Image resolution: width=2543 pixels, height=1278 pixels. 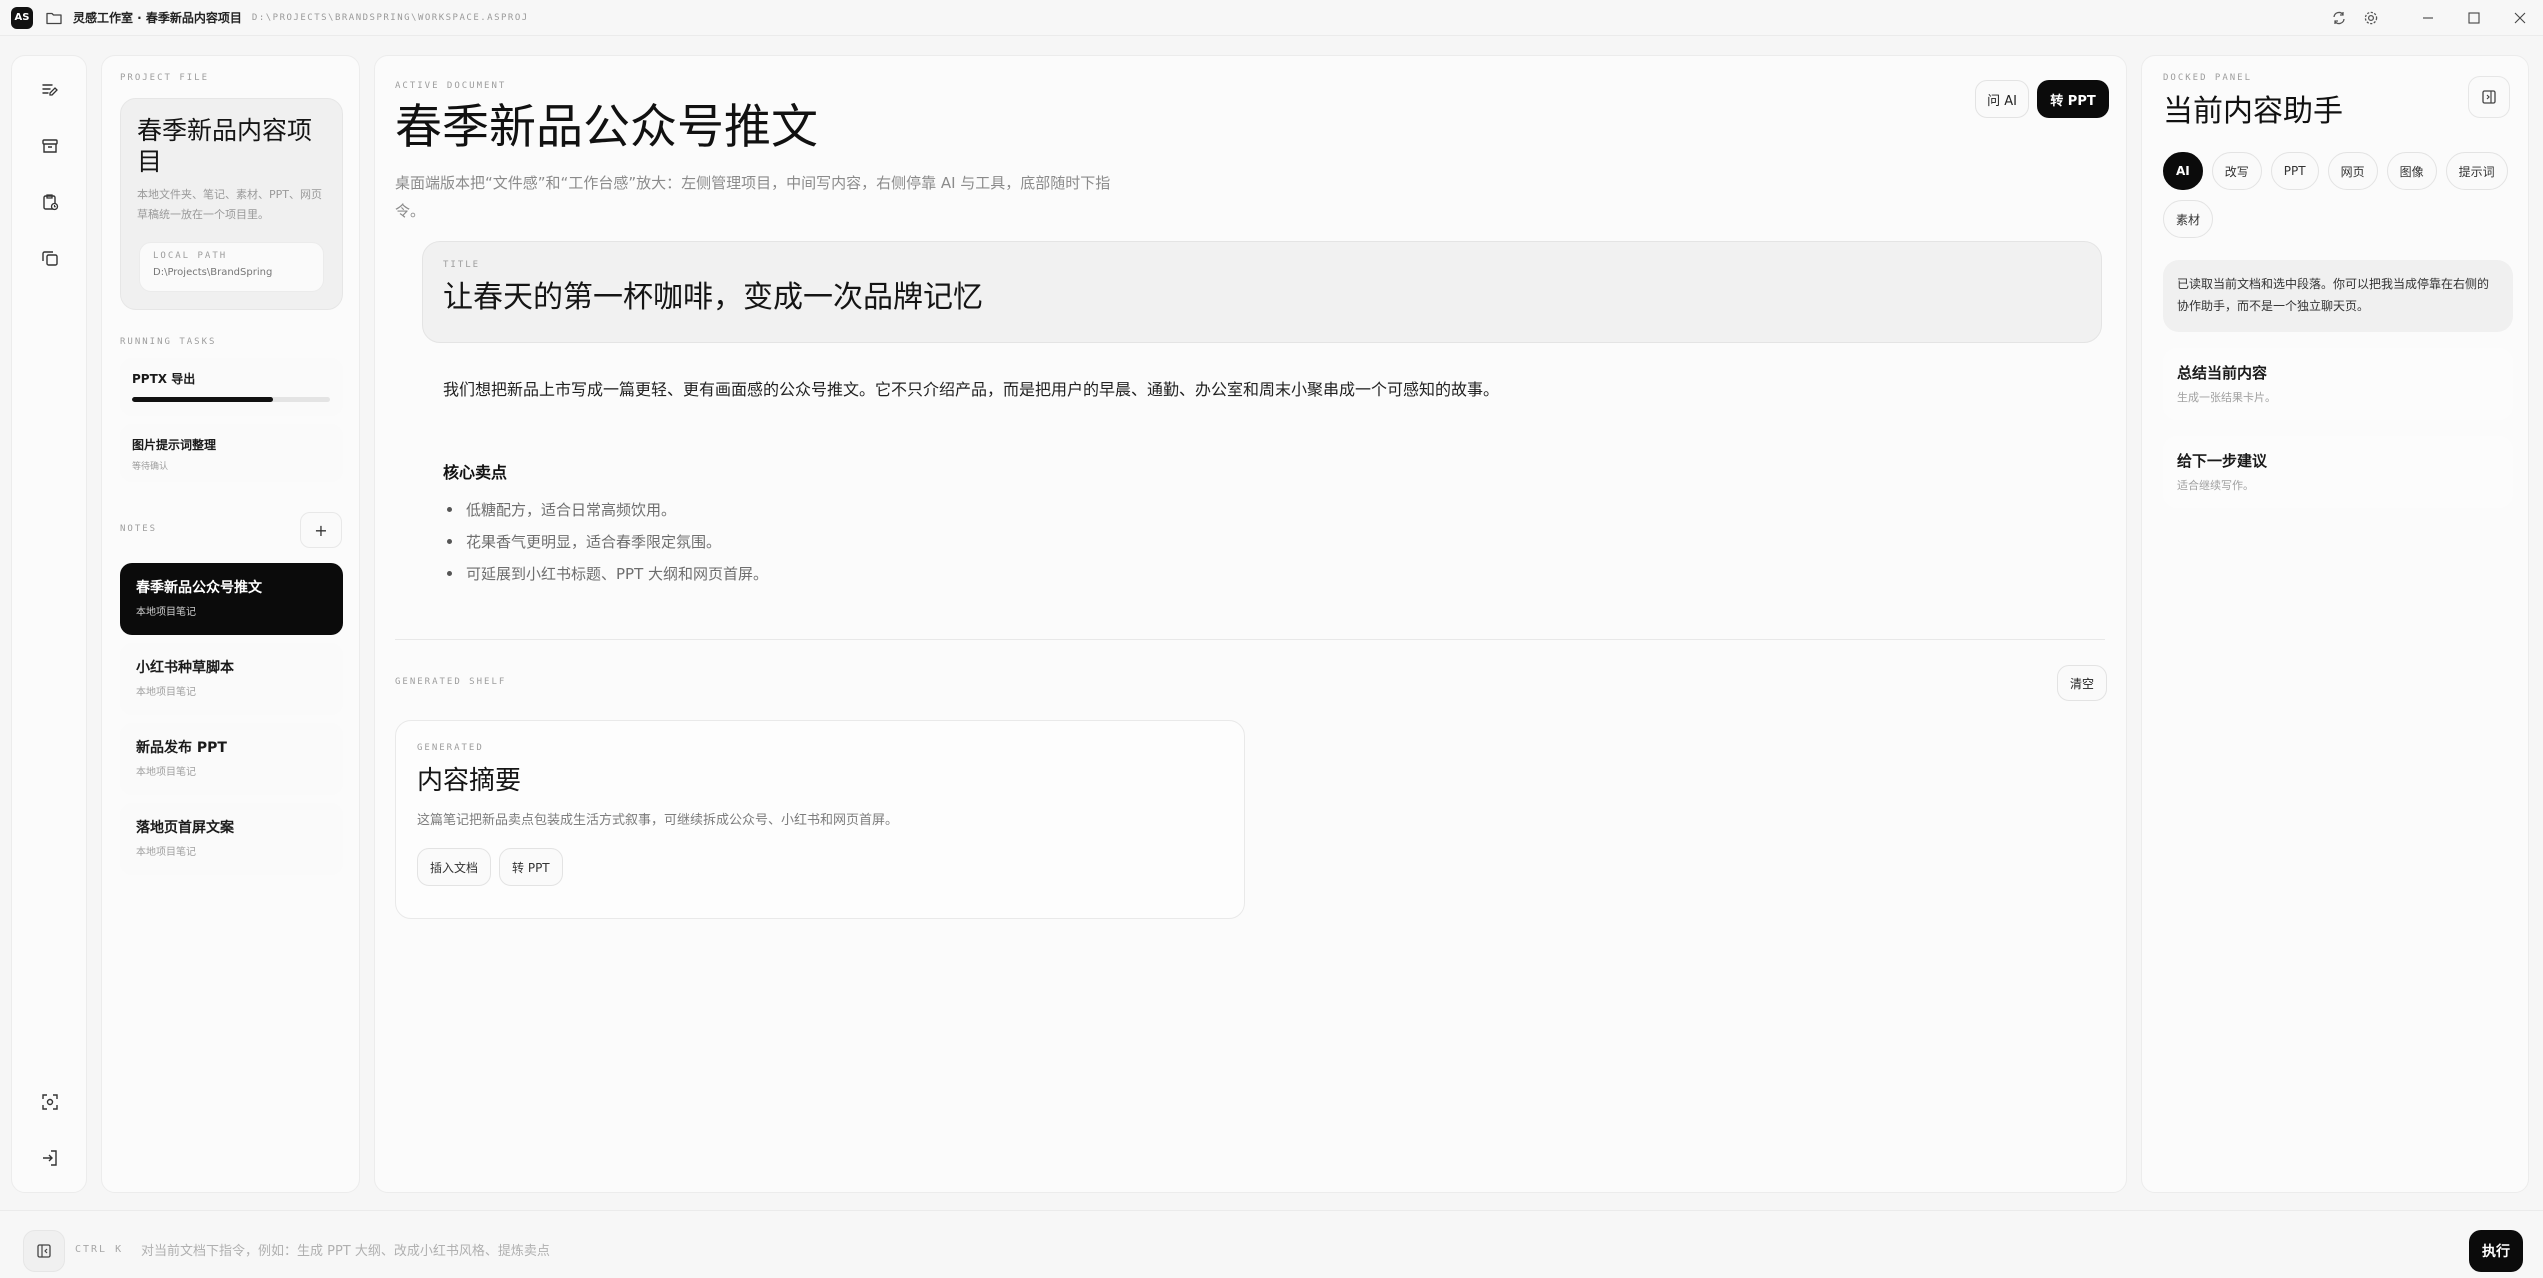 I want to click on shortcut-hint: CTRL K, so click(x=99, y=1249).